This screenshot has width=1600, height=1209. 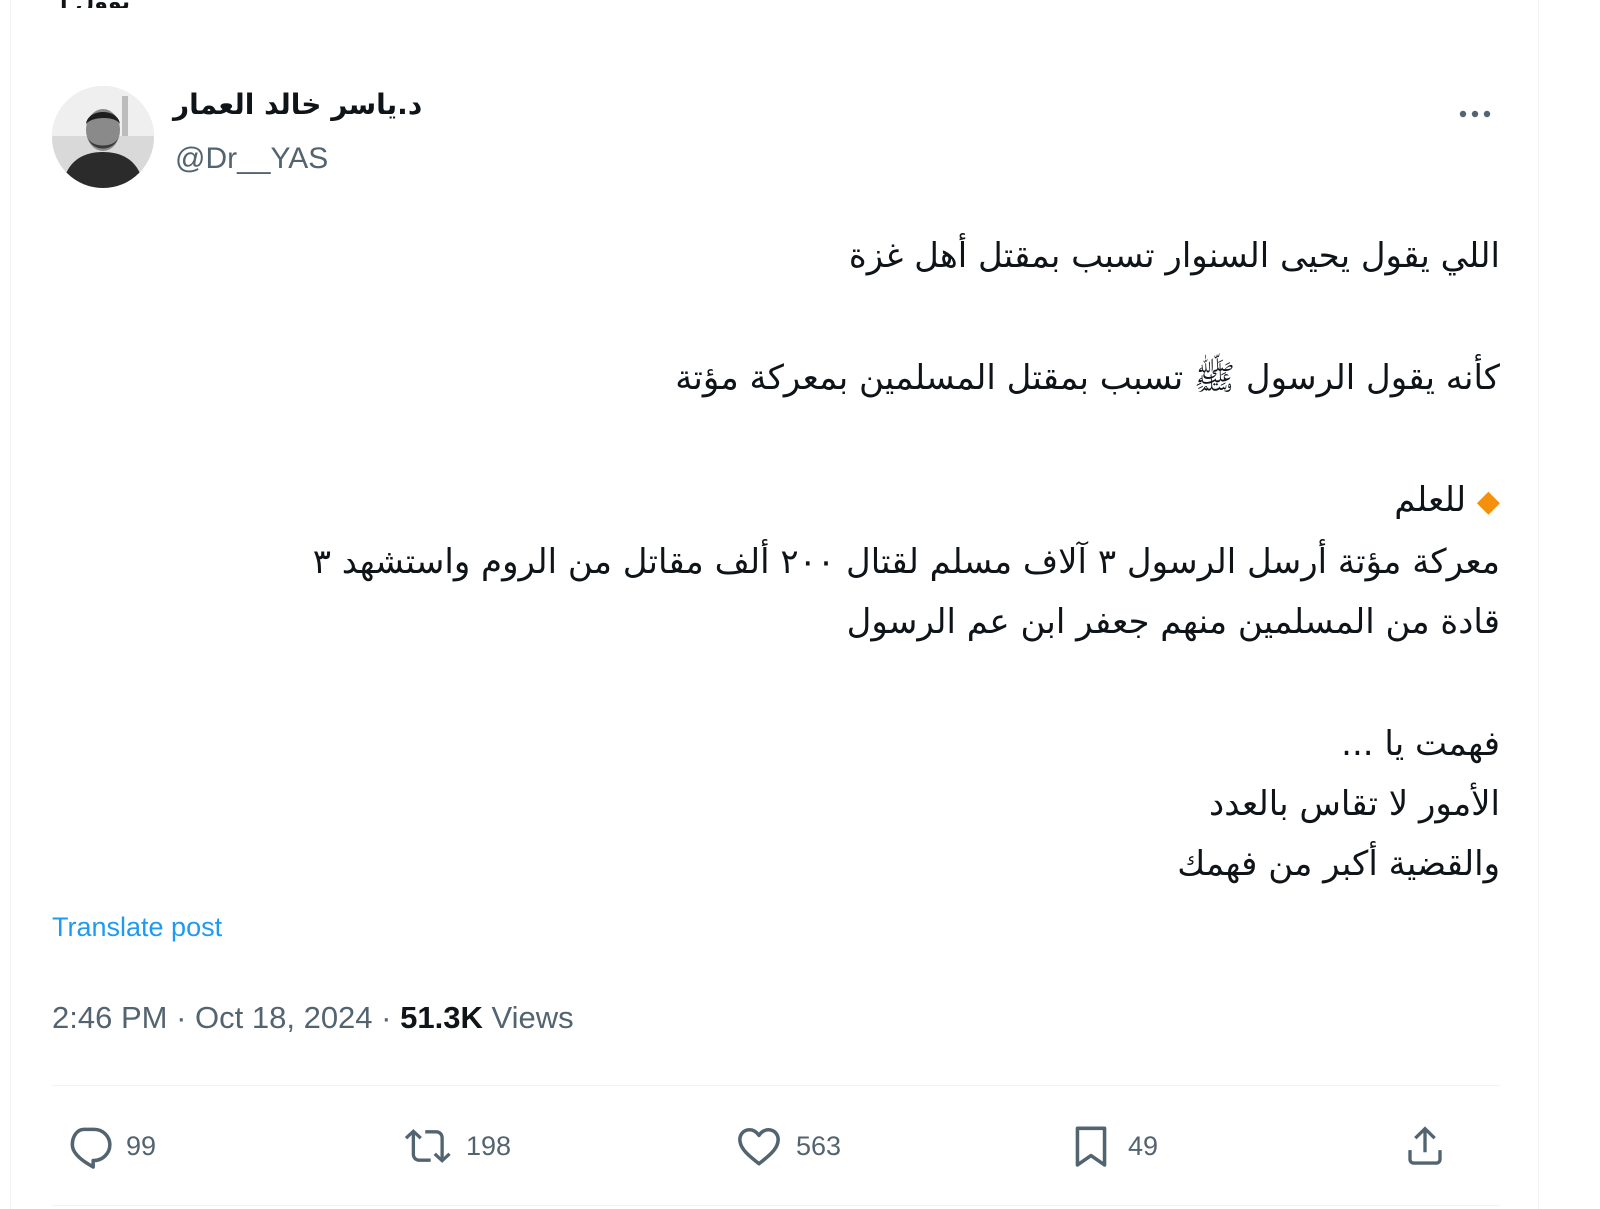 What do you see at coordinates (819, 1145) in the screenshot?
I see `like-count: 563` at bounding box center [819, 1145].